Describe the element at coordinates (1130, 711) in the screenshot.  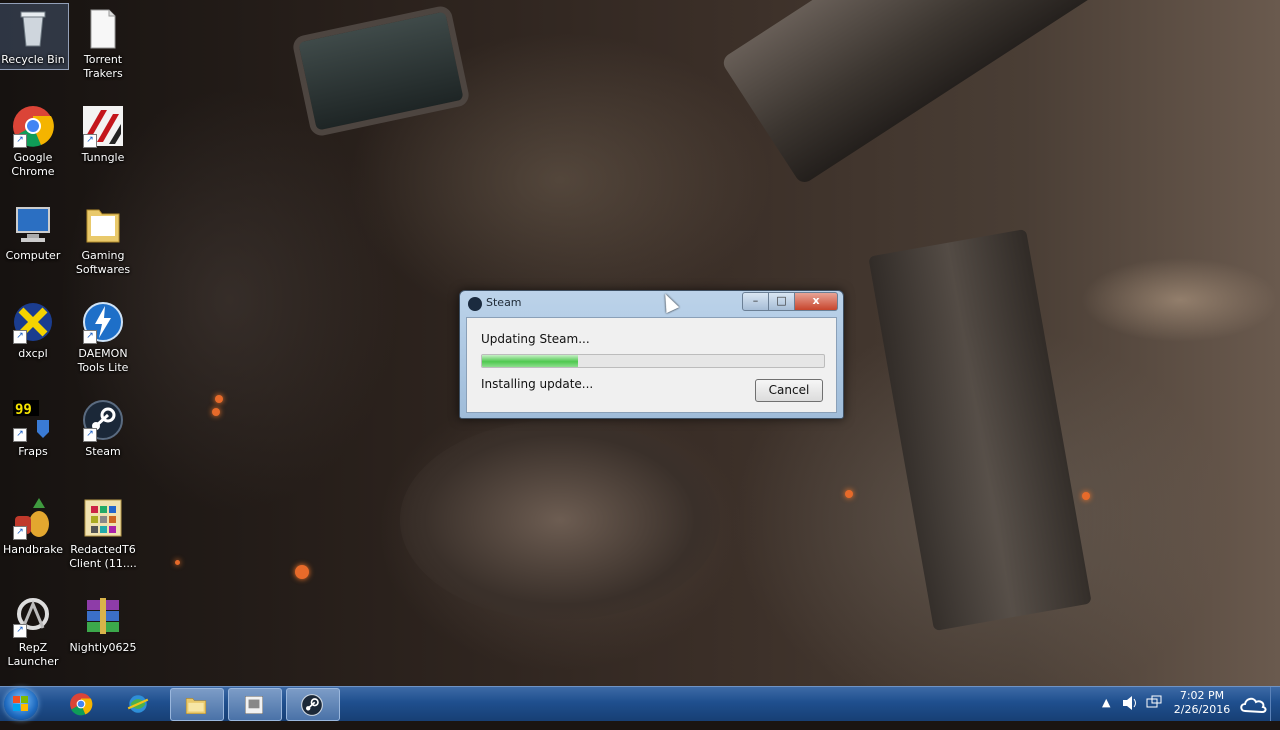
I see `volume-icon` at that location.